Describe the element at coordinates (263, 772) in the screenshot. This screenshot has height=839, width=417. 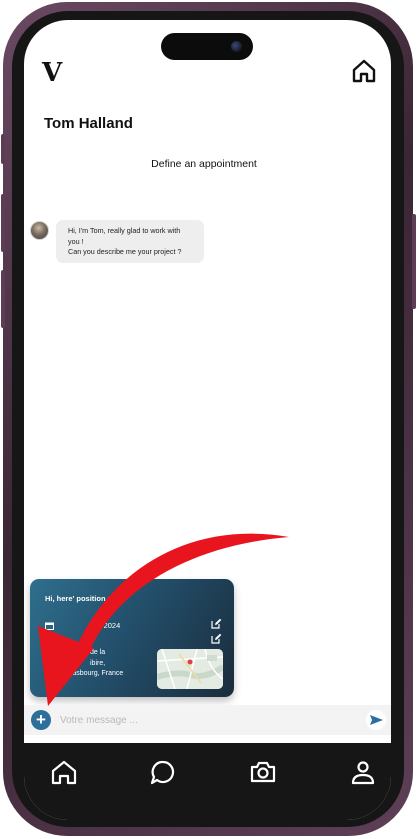
I see `camera-icon` at that location.